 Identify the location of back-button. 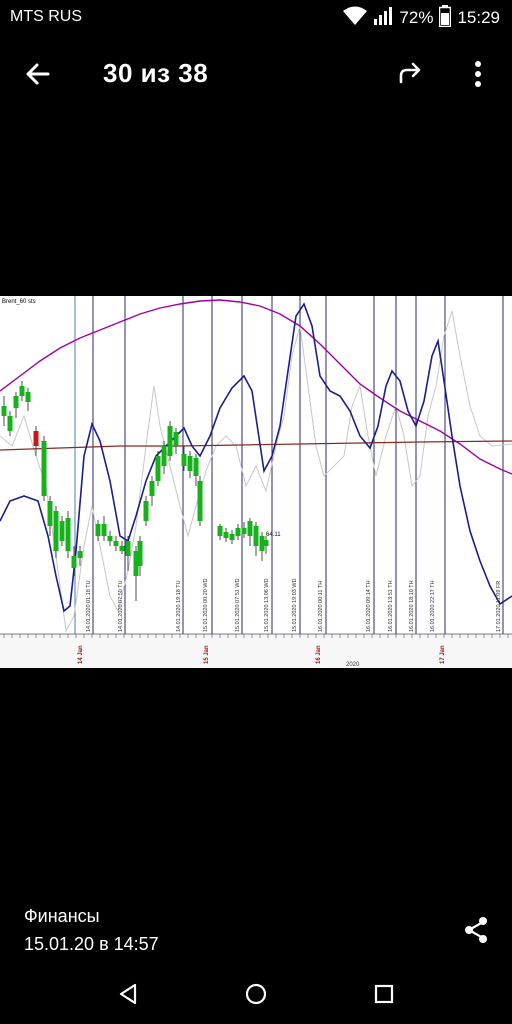
(38, 74).